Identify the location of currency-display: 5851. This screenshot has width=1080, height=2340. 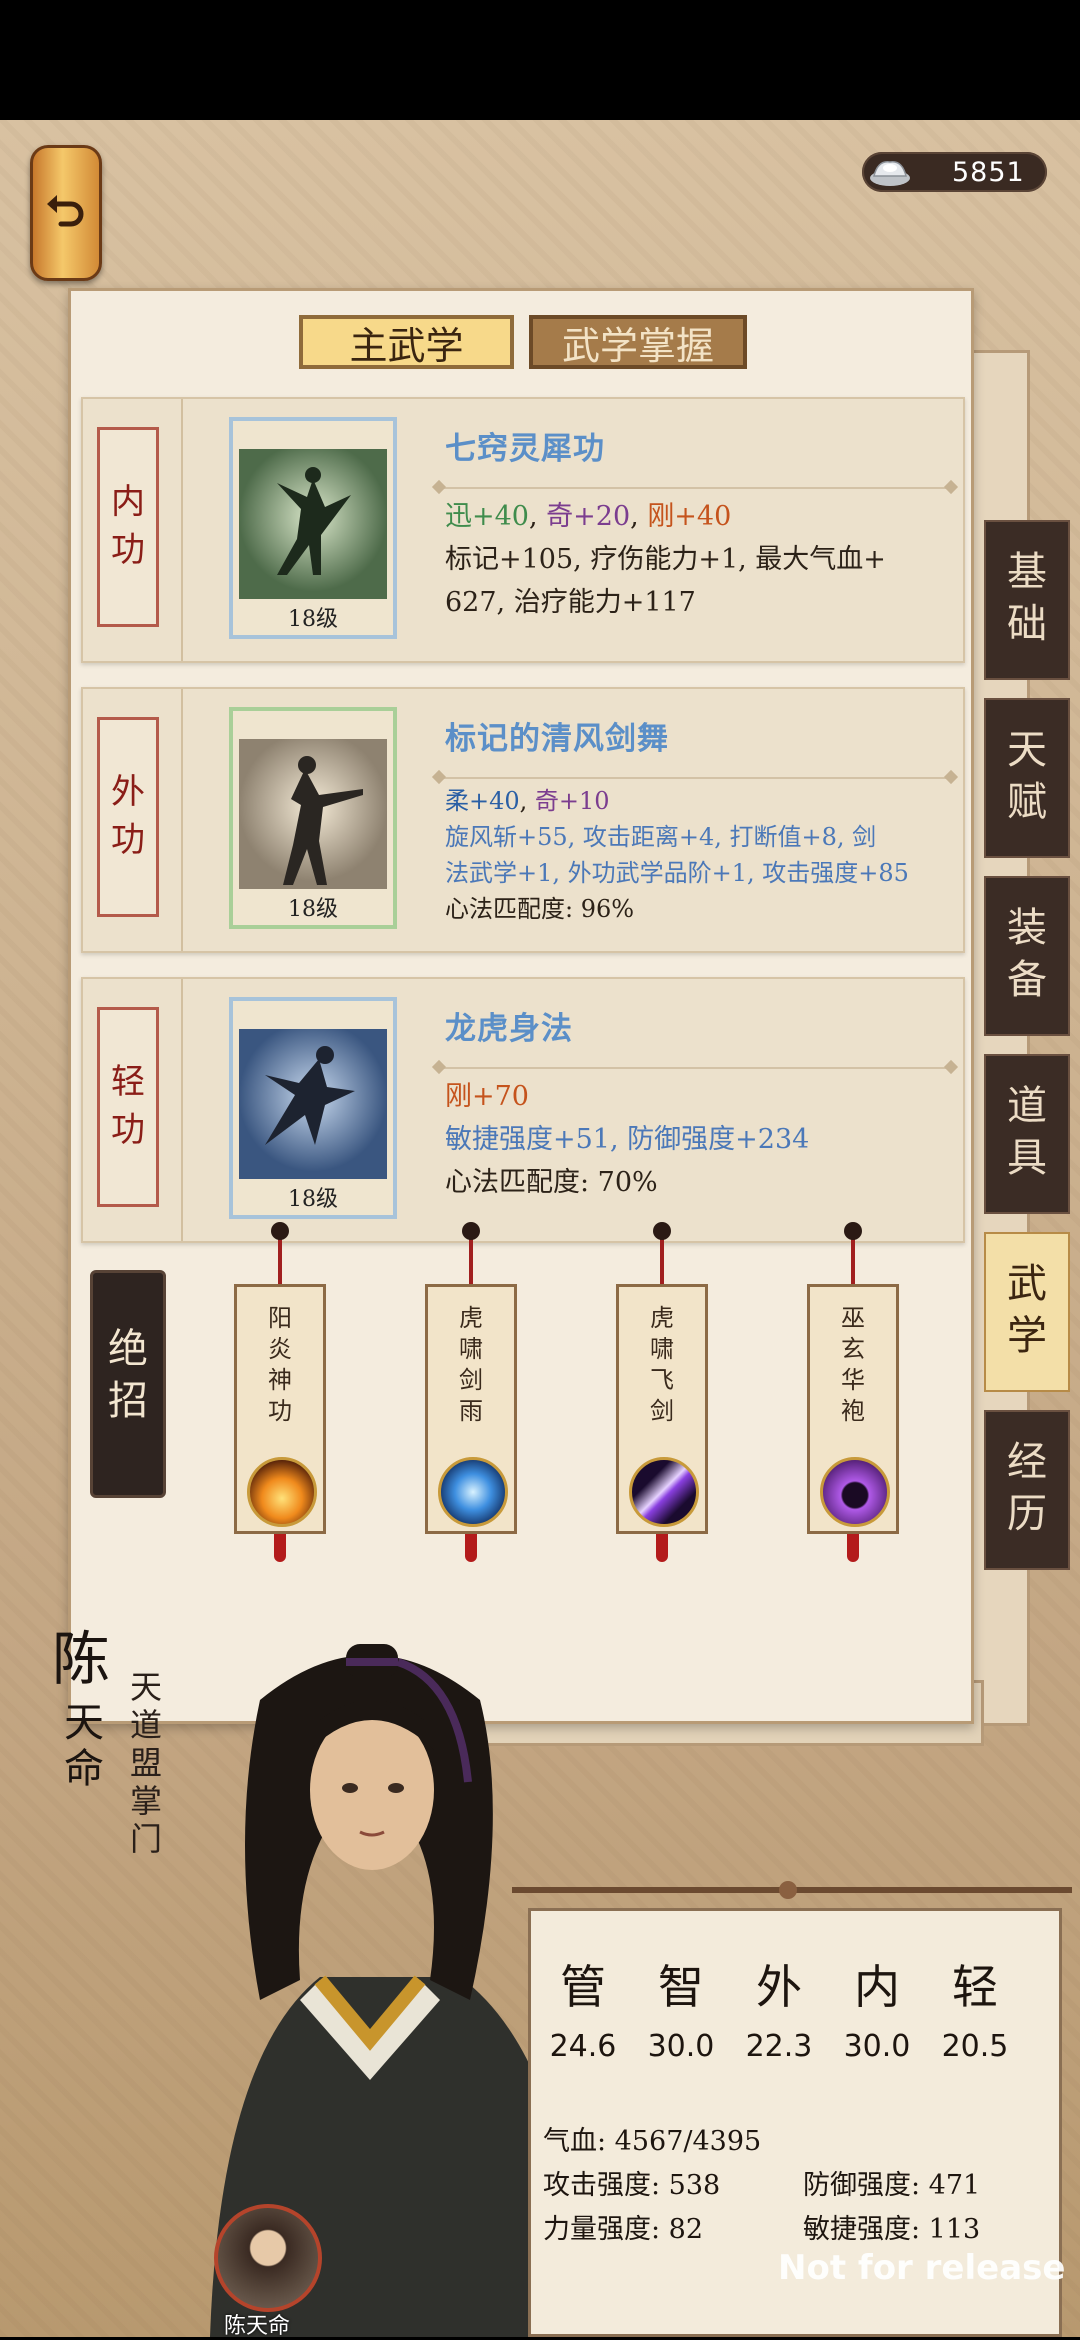
(954, 172).